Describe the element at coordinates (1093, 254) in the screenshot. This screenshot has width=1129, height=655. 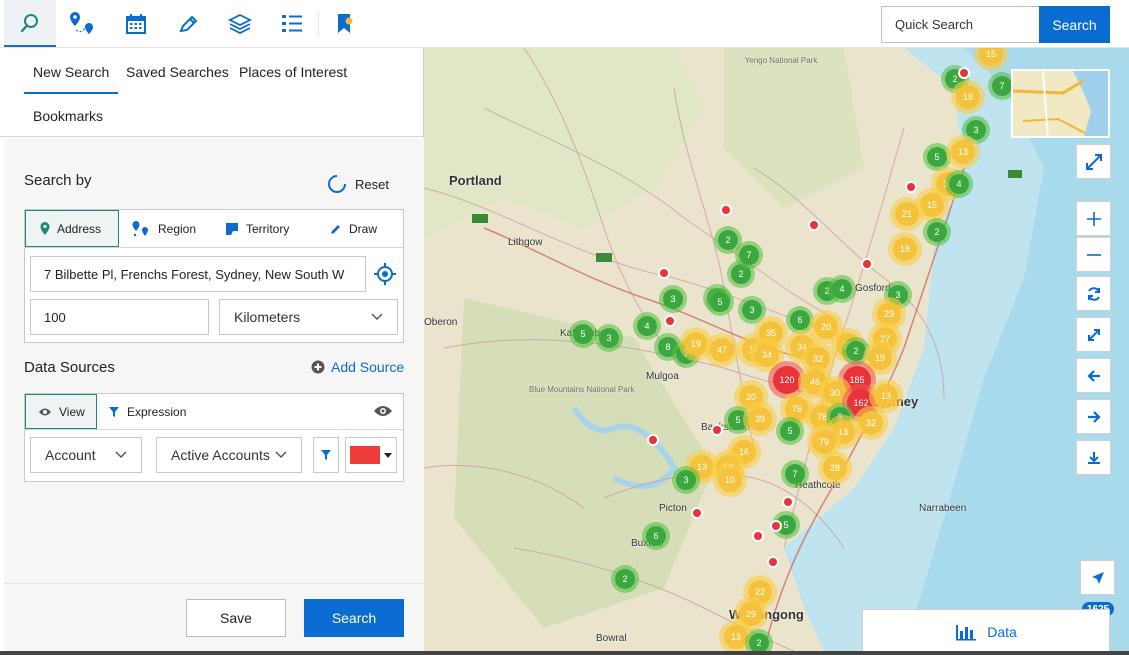
I see `zoom-out-button` at that location.